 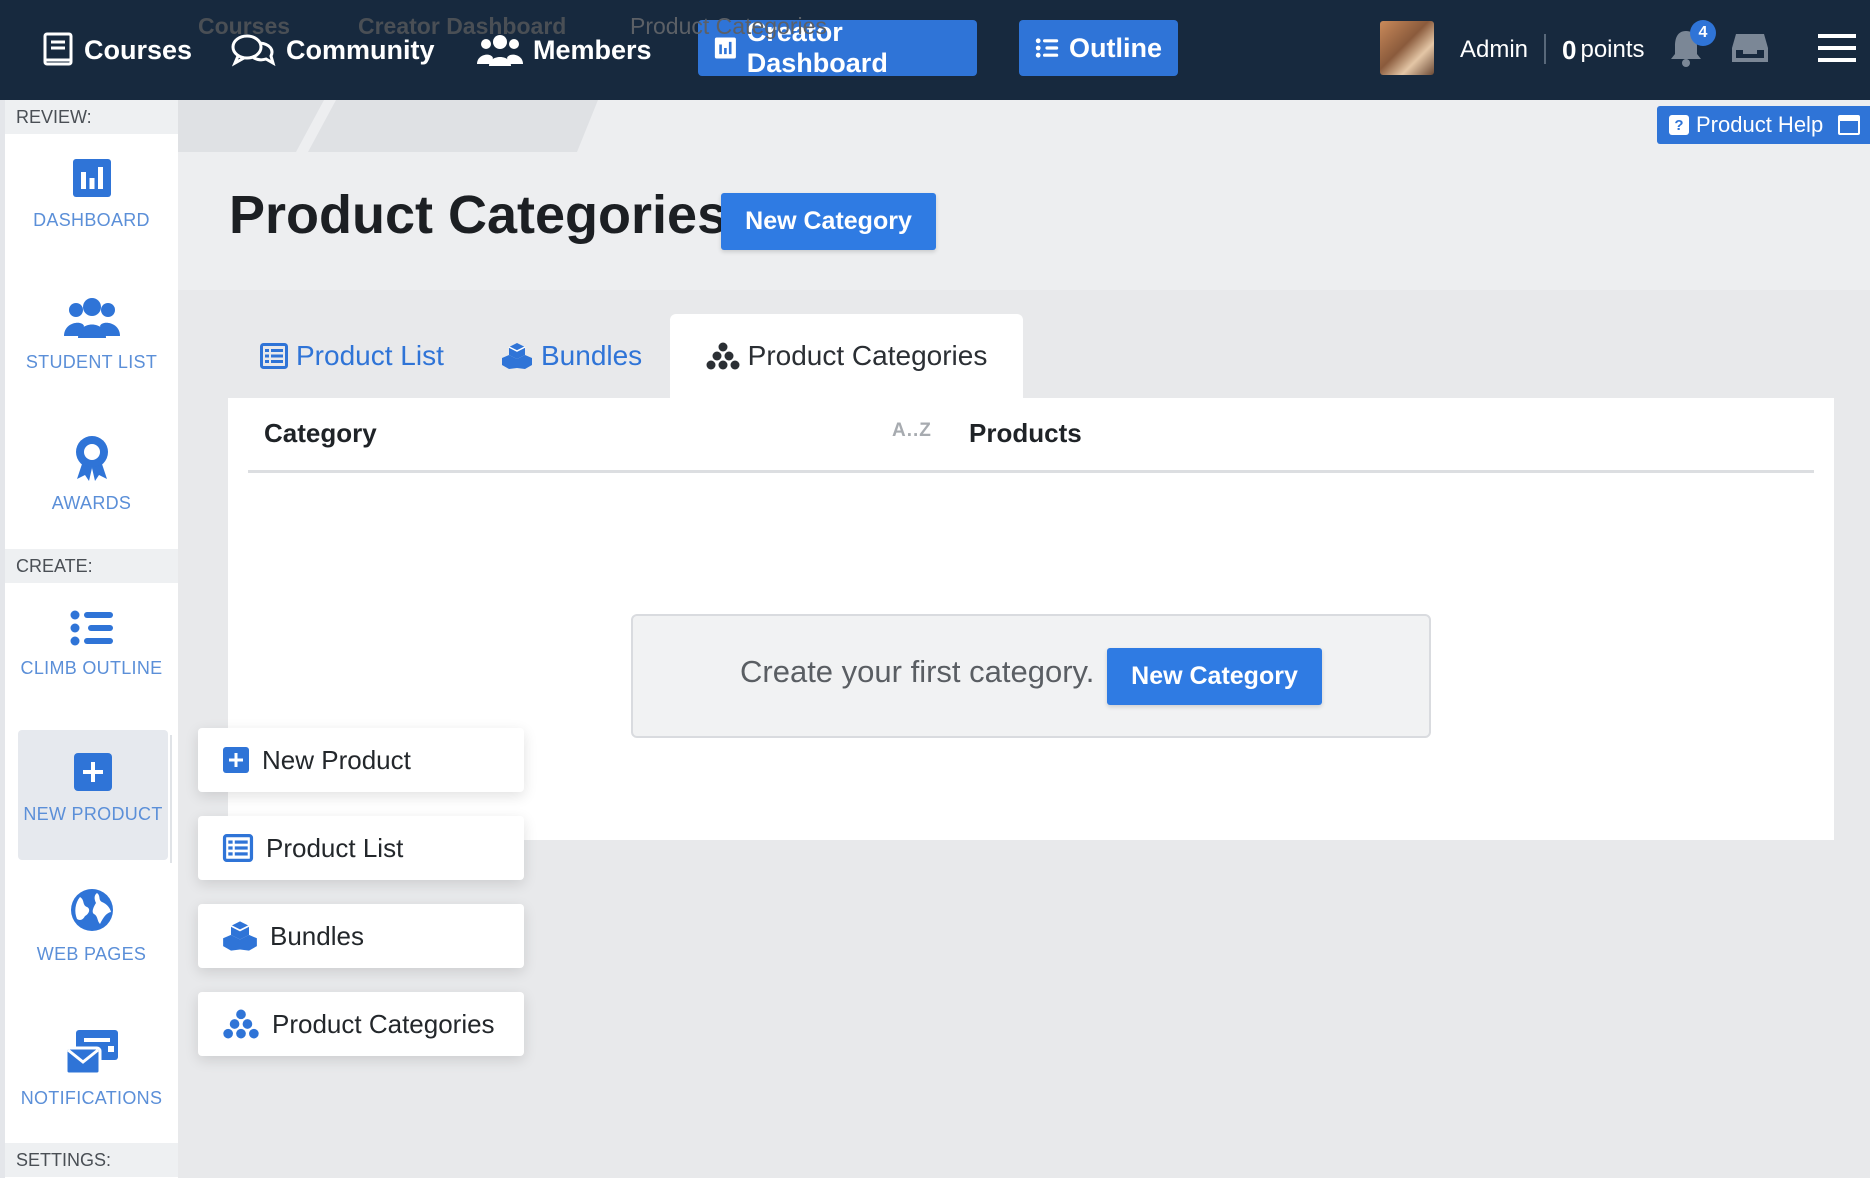 What do you see at coordinates (592, 355) in the screenshot?
I see `tab-label: Bundles` at bounding box center [592, 355].